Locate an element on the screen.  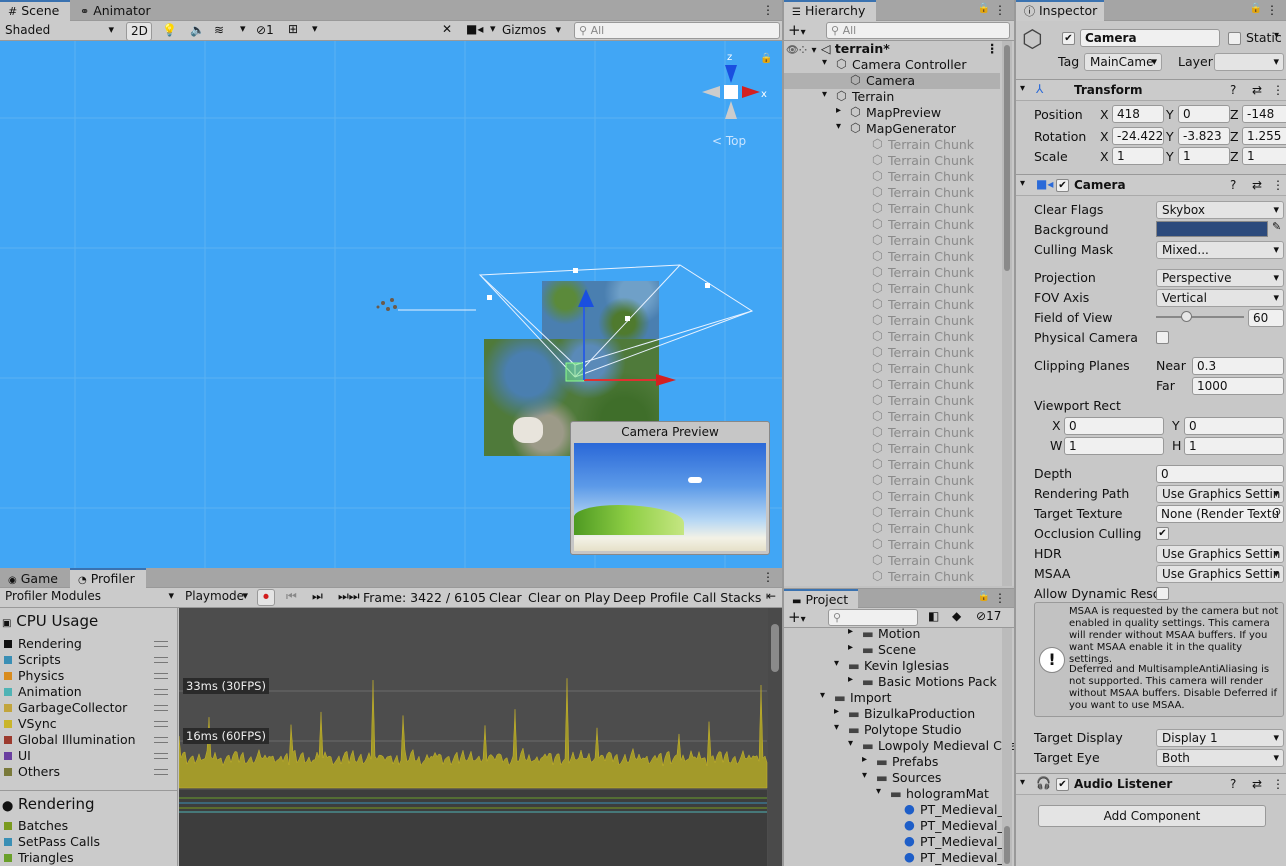
tab-game: ◉ Game is located at coordinates (33, 578).